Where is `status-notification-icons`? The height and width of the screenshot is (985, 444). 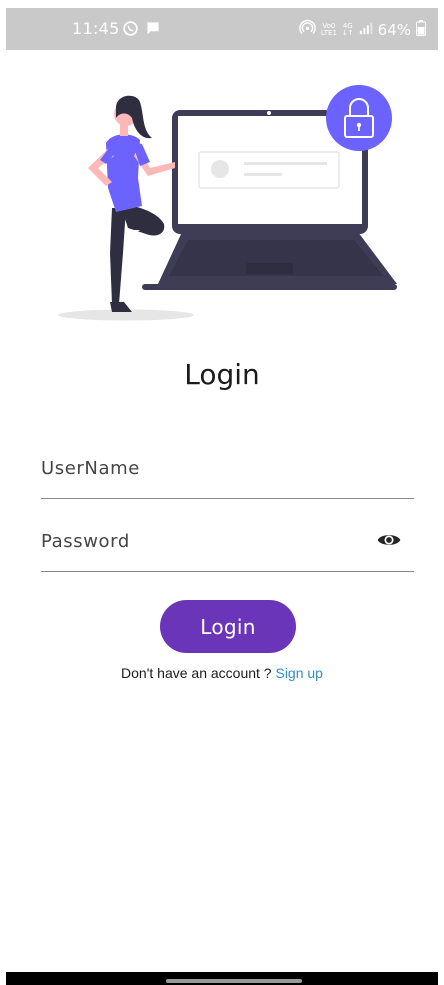
status-notification-icons is located at coordinates (141, 30).